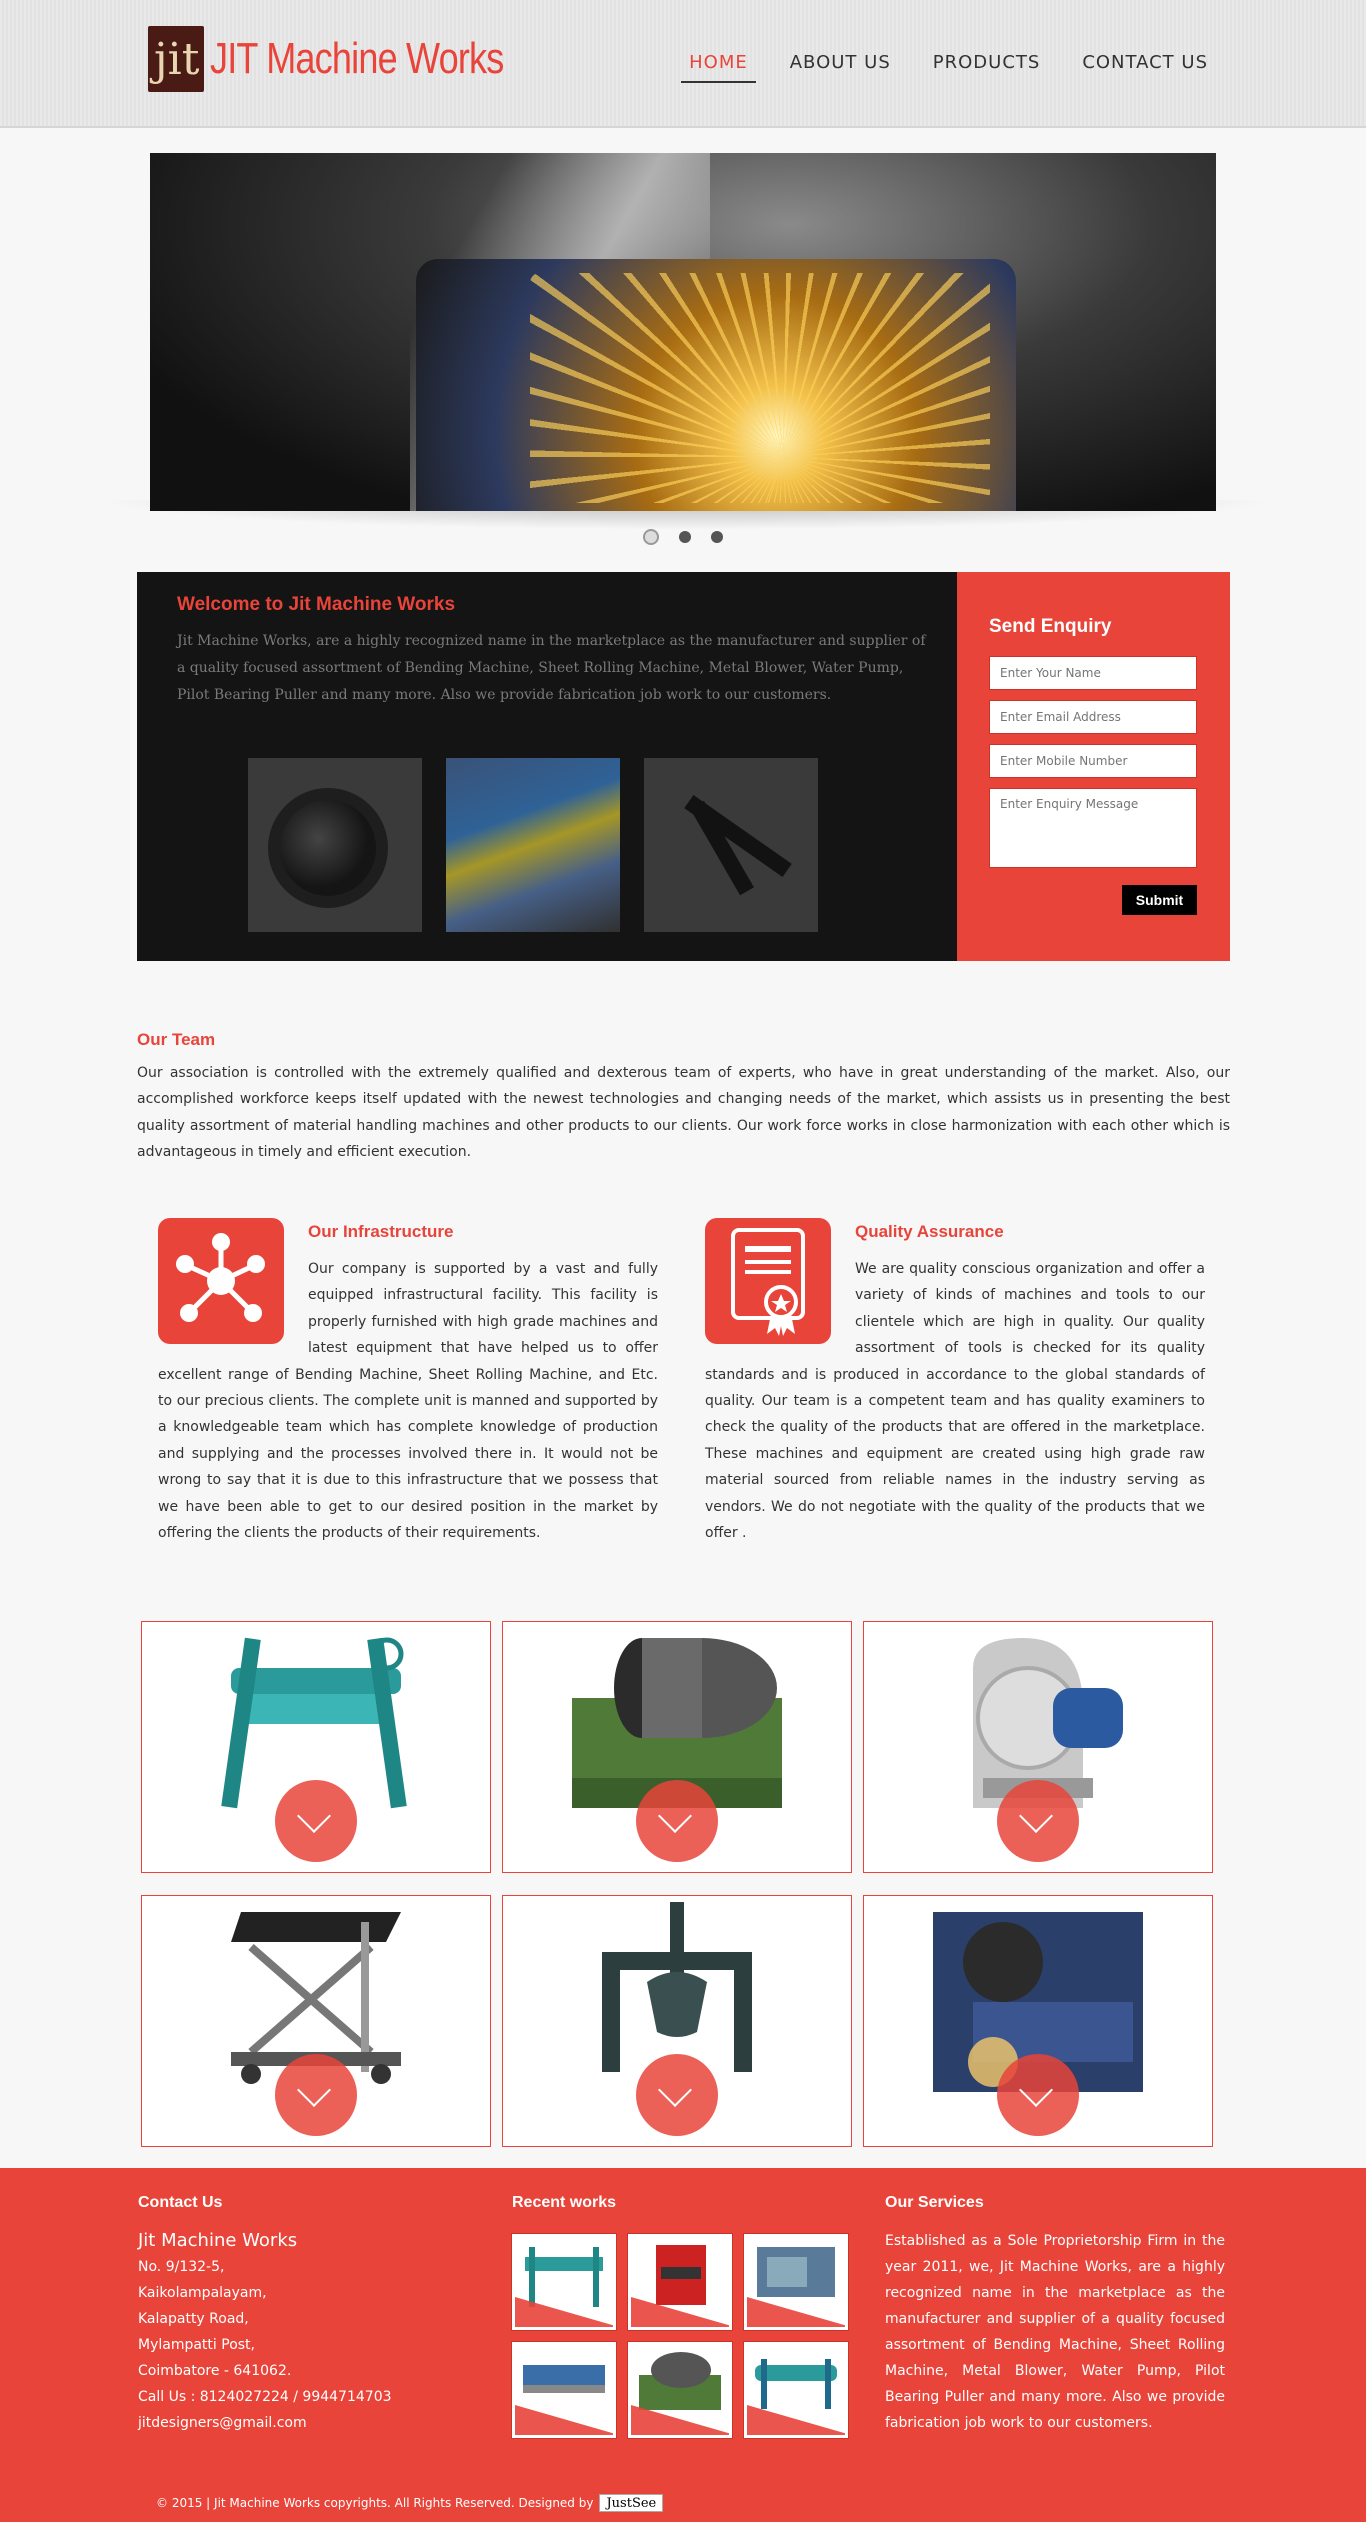 This screenshot has width=1366, height=2522. I want to click on logo-mark-text: jit, so click(177, 59).